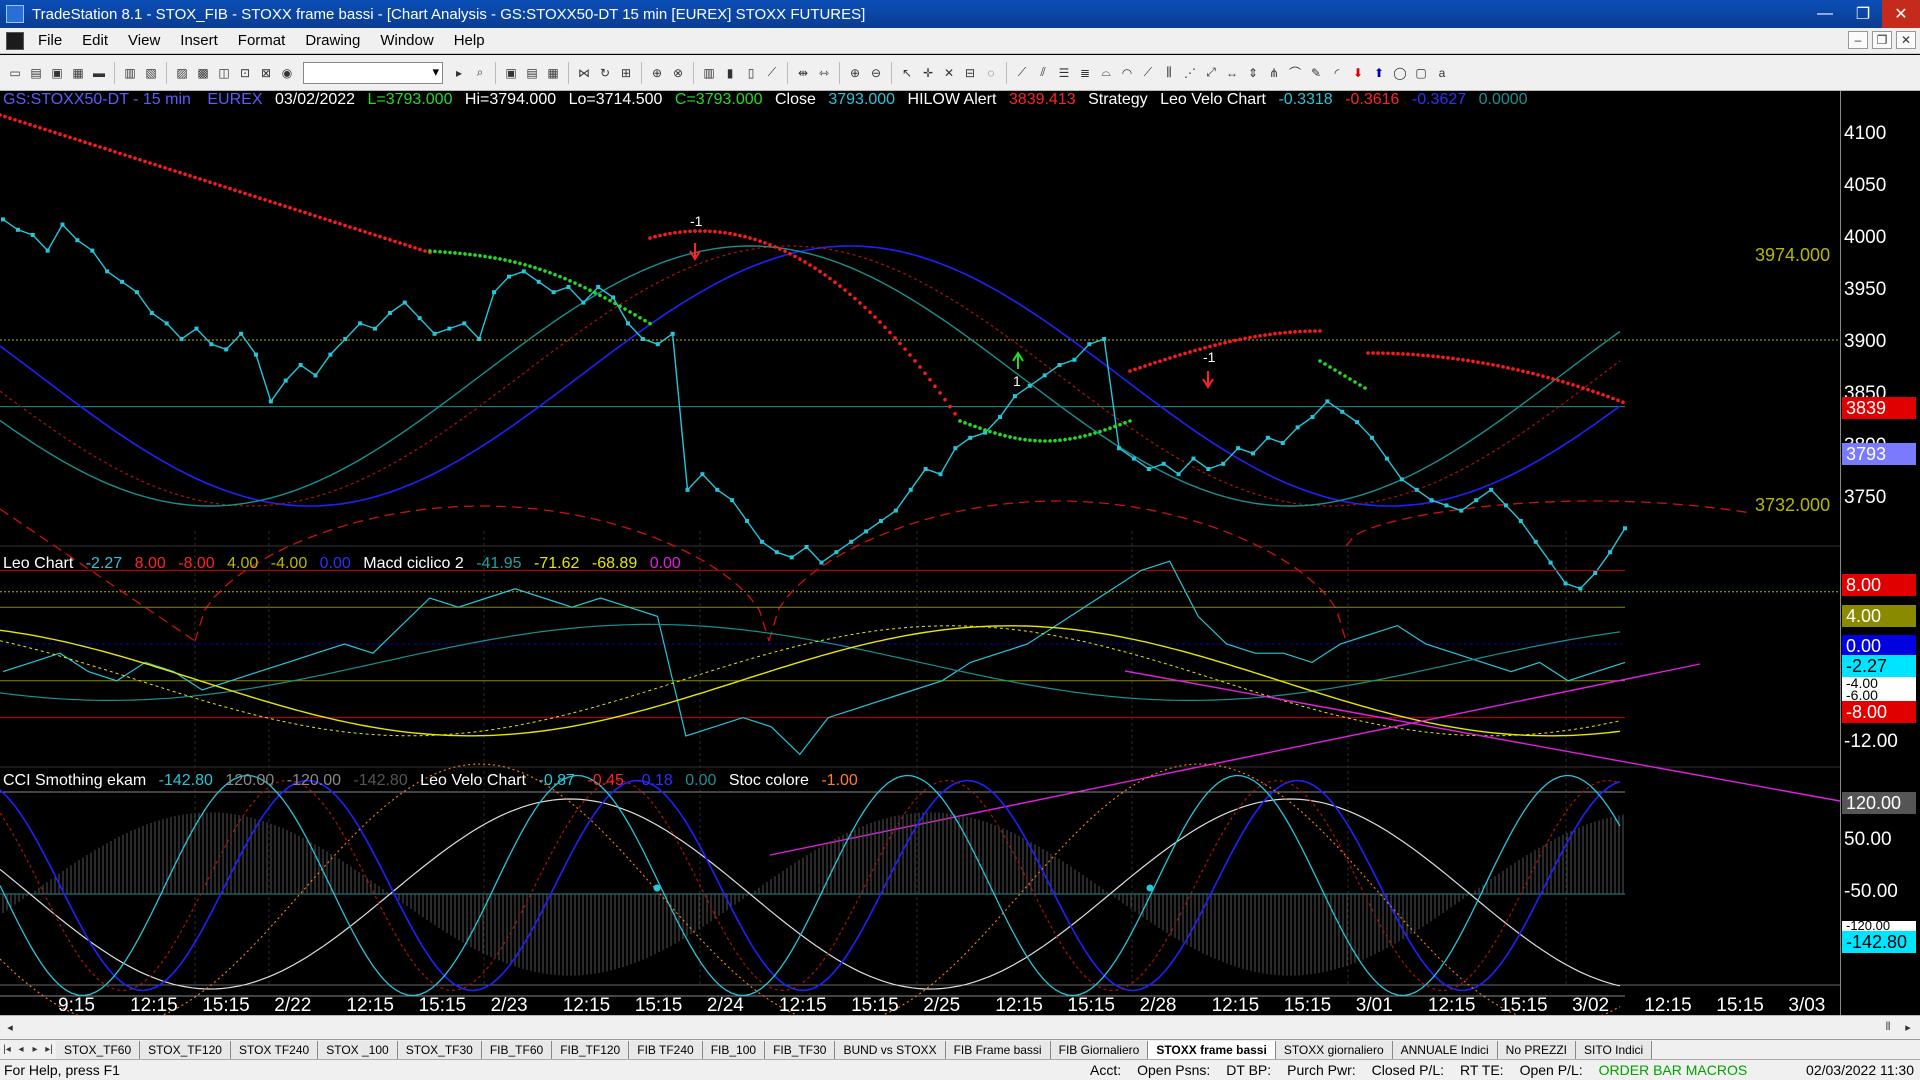 This screenshot has width=1920, height=1080. Describe the element at coordinates (1085, 73) in the screenshot. I see `fib-retrace-icon: ≣` at that location.